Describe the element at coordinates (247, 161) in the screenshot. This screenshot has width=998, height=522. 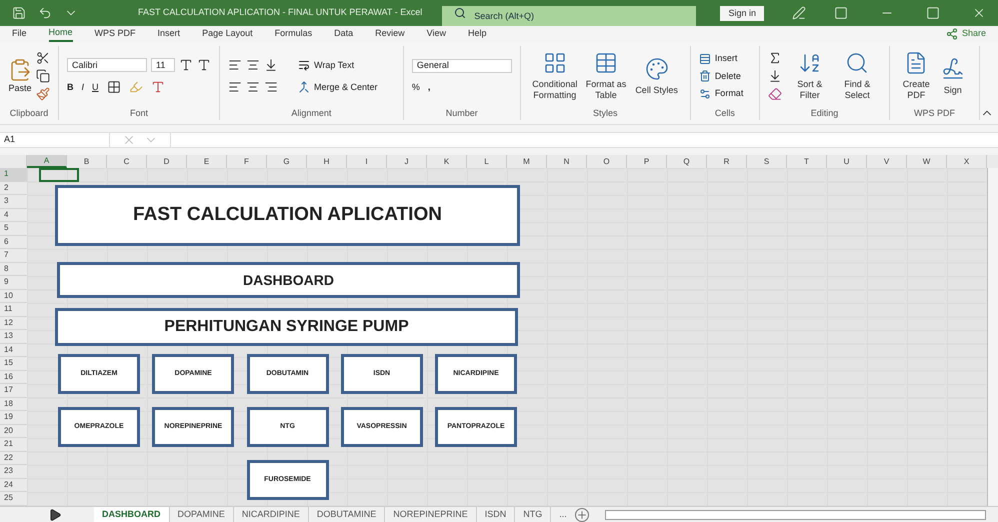
I see `column-header: F` at that location.